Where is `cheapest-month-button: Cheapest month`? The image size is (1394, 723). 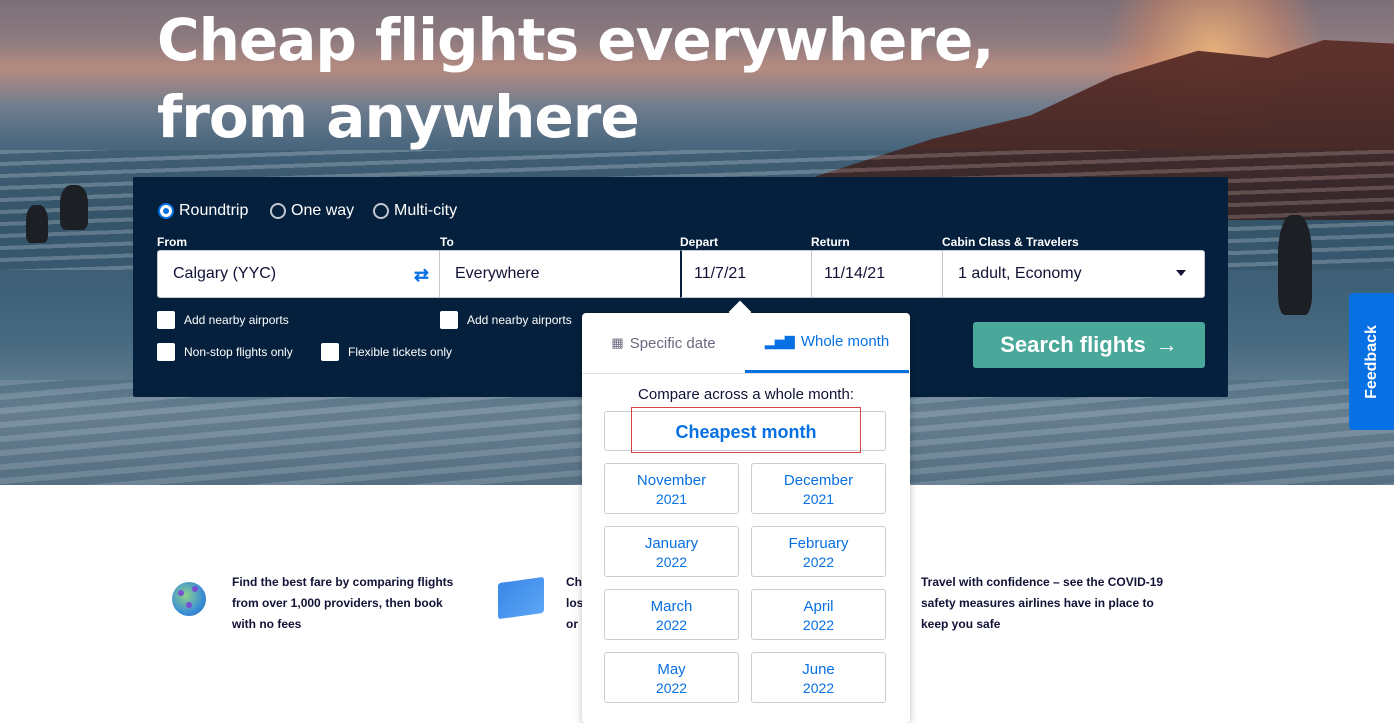 cheapest-month-button: Cheapest month is located at coordinates (745, 430).